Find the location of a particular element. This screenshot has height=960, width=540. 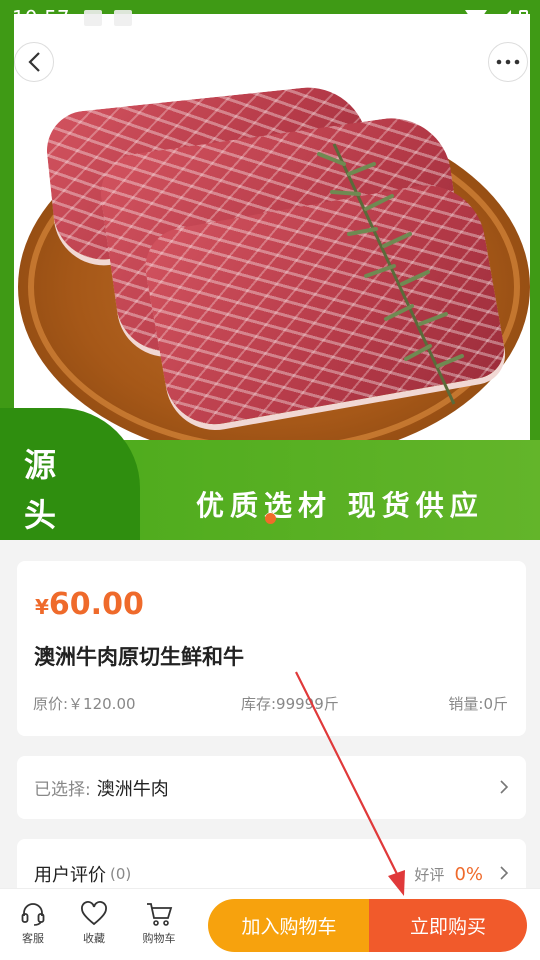

cart-tab: 购物车 is located at coordinates (159, 923).